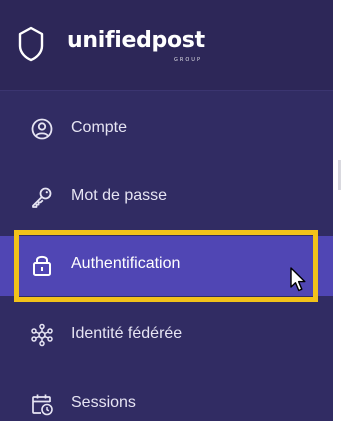  What do you see at coordinates (339, 210) in the screenshot?
I see `content-area-edge` at bounding box center [339, 210].